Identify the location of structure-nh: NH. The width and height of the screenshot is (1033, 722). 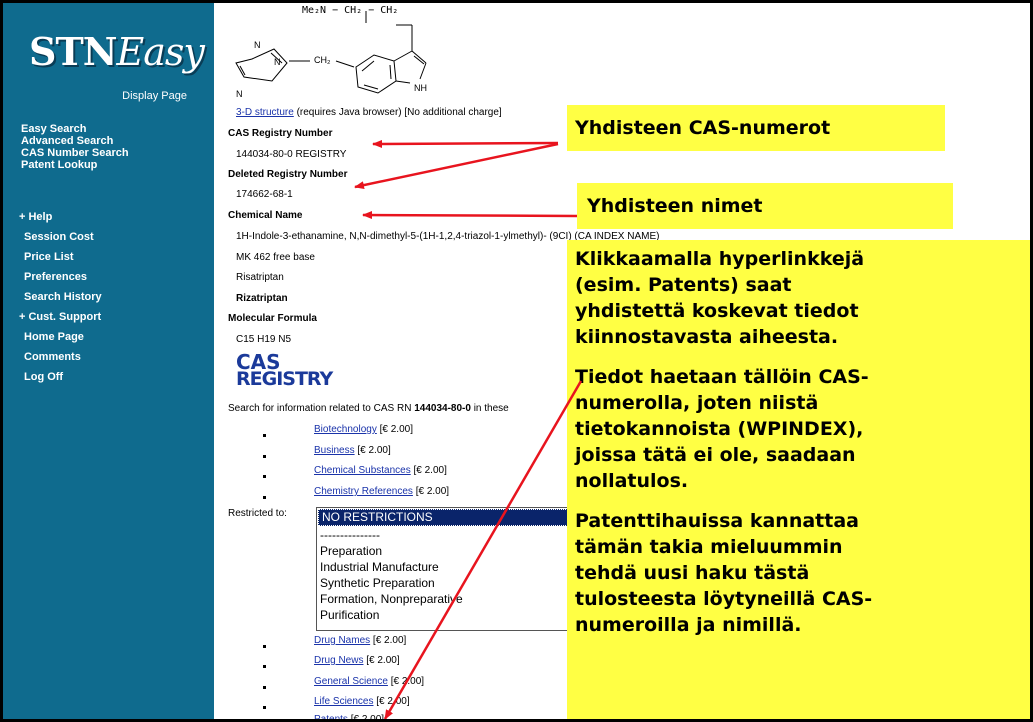
(420, 88).